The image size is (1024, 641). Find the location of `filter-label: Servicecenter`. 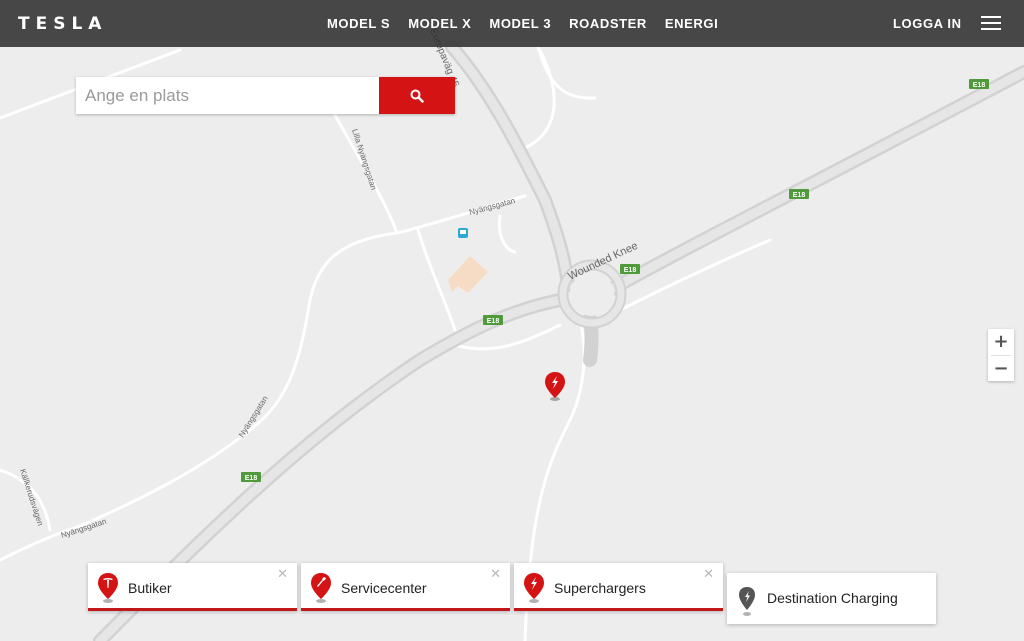

filter-label: Servicecenter is located at coordinates (384, 588).